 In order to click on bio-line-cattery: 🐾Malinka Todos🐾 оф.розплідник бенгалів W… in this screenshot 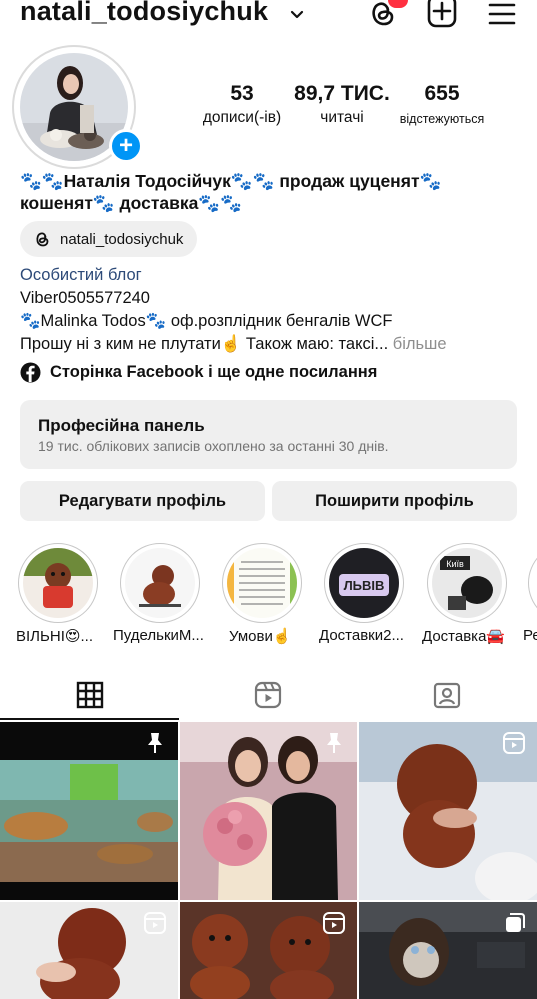, I will do `click(206, 321)`.